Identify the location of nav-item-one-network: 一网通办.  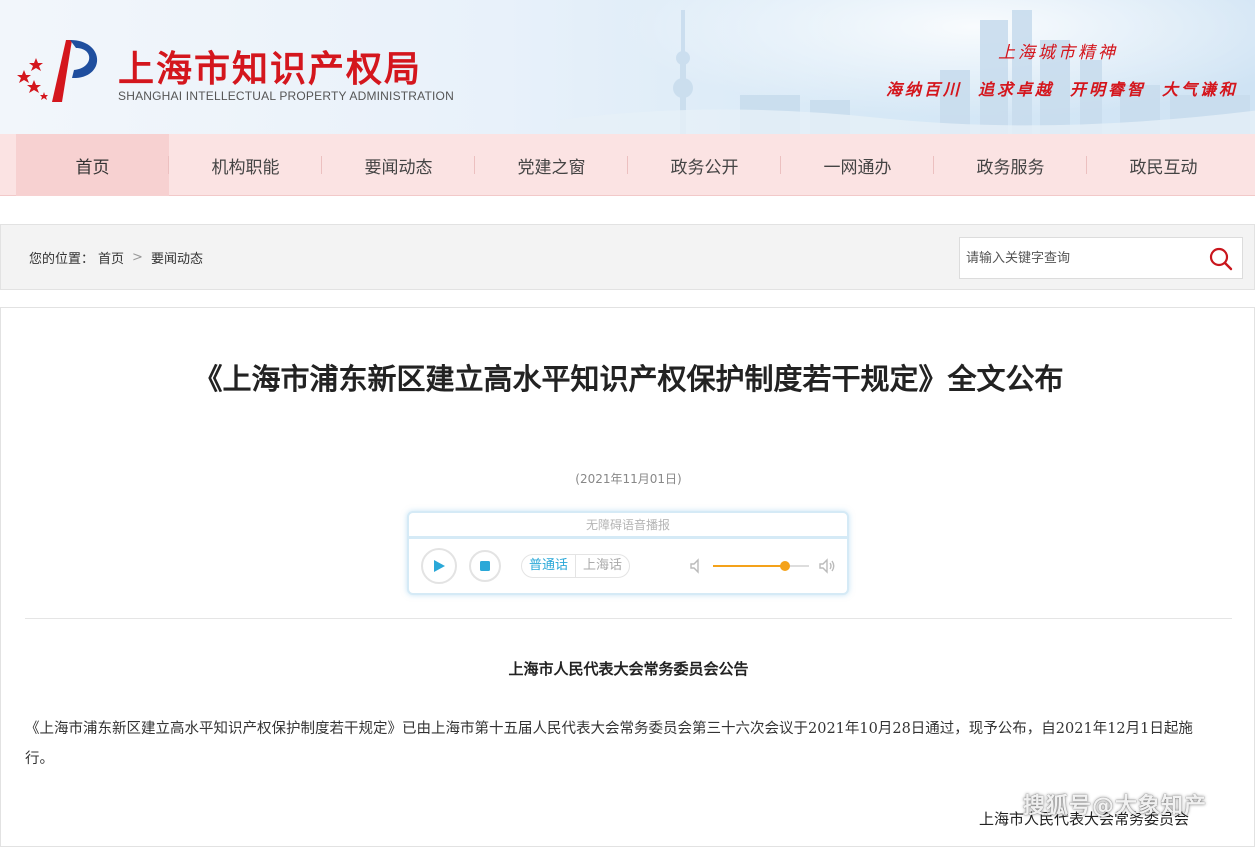
(857, 165).